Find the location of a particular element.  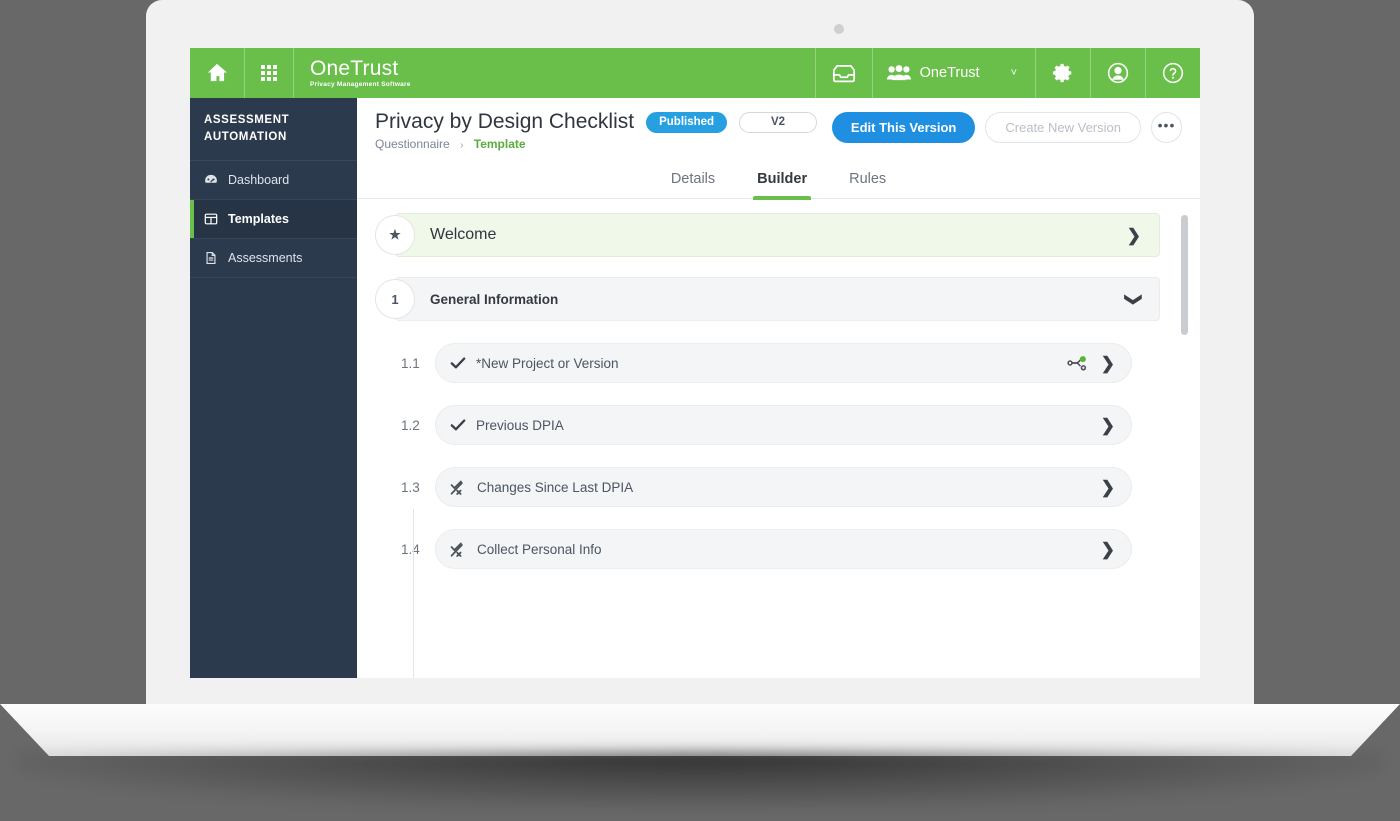

question-bar: Collect Personal Info ❯ is located at coordinates (783, 549).